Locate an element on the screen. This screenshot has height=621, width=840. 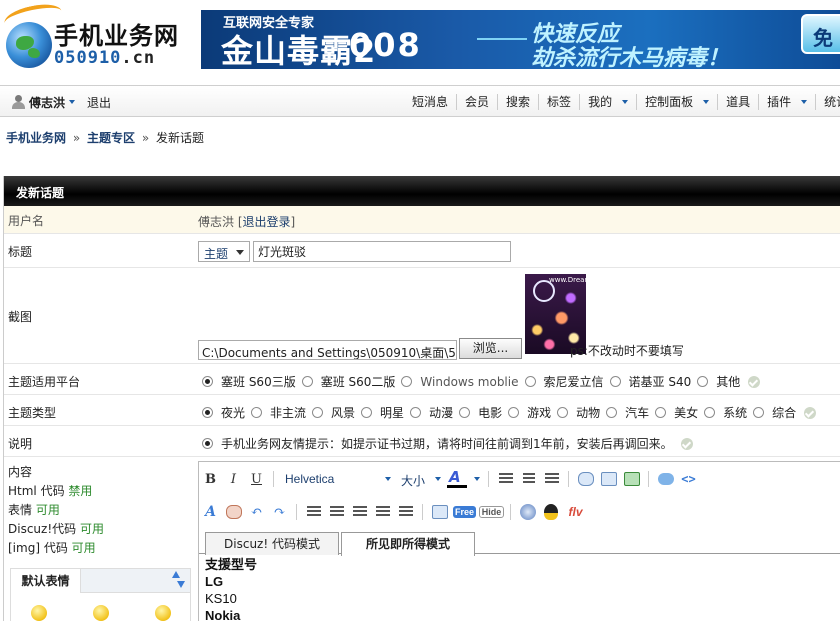
nav-item-plugins: 插件 is located at coordinates (788, 102).